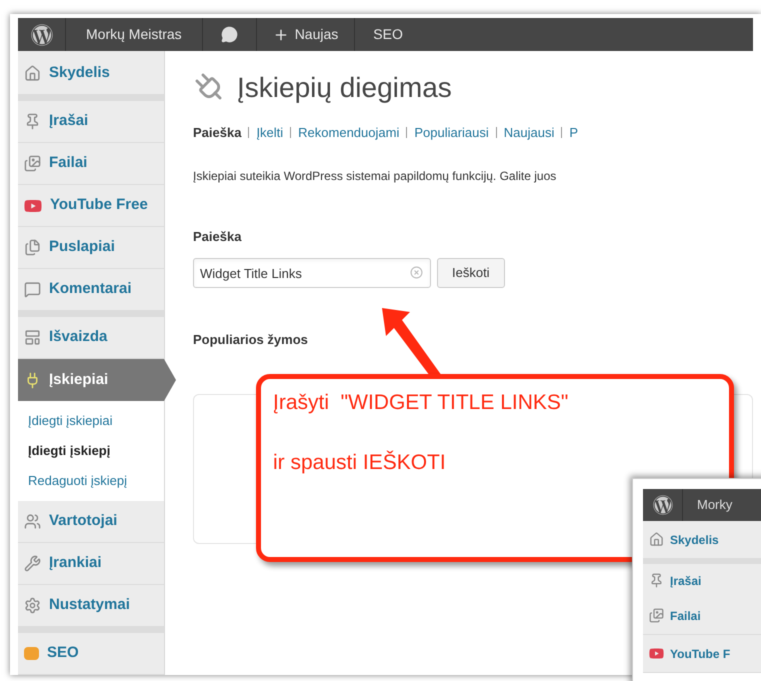 Image resolution: width=761 pixels, height=681 pixels. What do you see at coordinates (270, 132) in the screenshot?
I see `filter-link: Įkelti` at bounding box center [270, 132].